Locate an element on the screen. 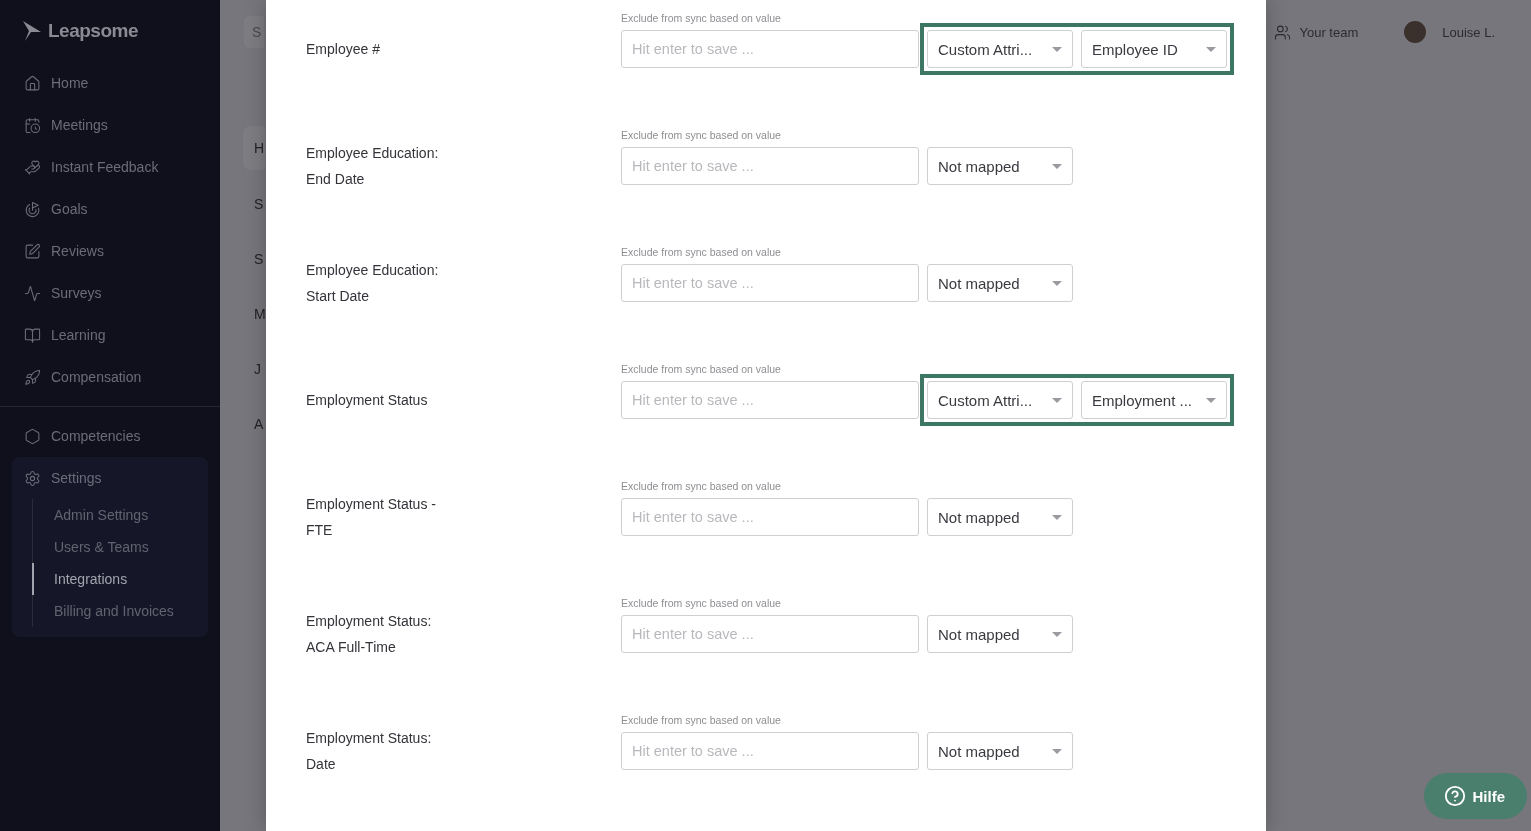 The image size is (1531, 831). help-button: Hilfe is located at coordinates (1475, 796).